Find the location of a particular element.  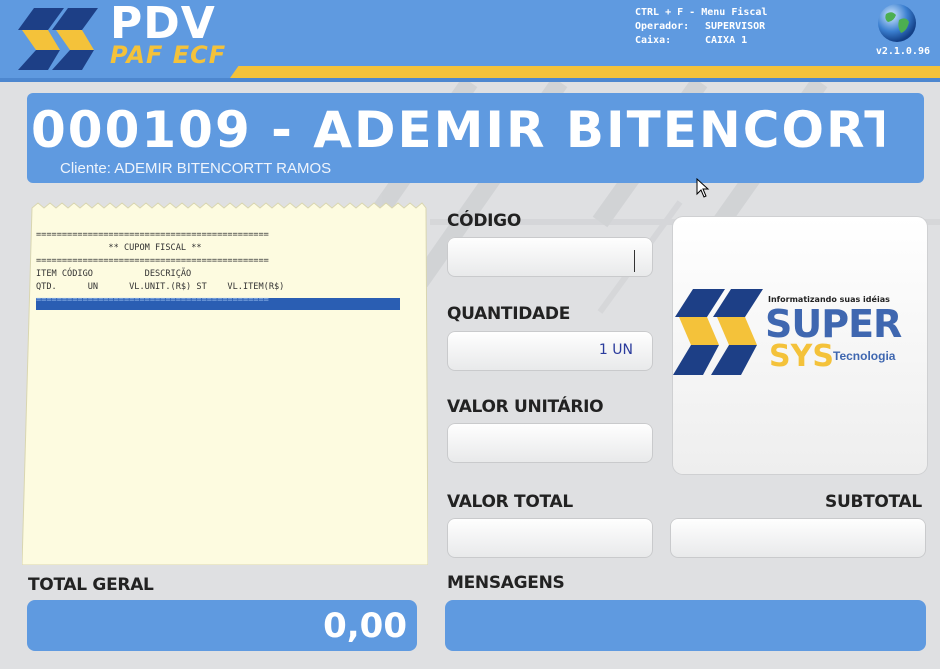

pdv-logo-icon is located at coordinates (58, 39).